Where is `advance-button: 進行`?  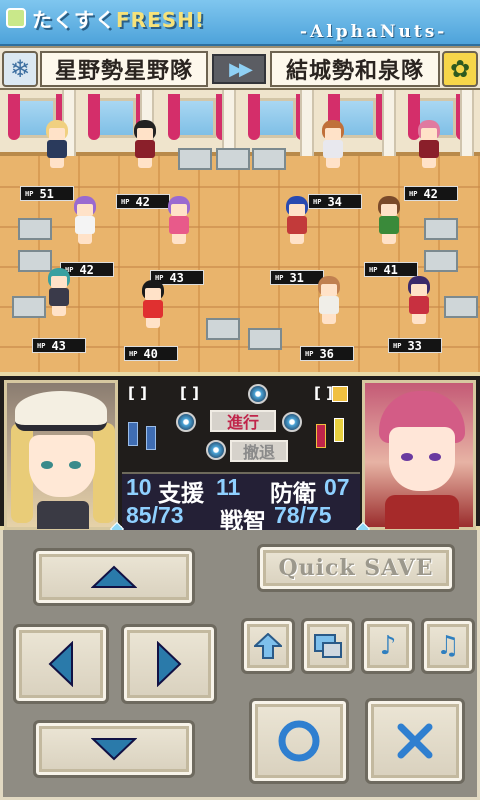
advance-button: 進行 is located at coordinates (243, 421).